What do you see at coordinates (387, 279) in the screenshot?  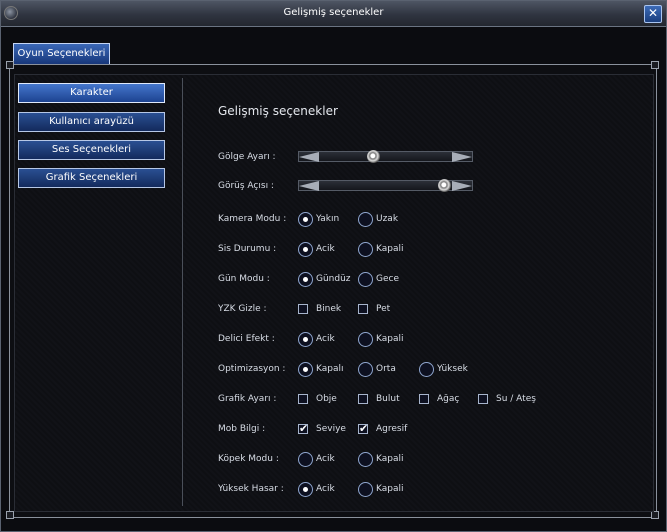 I see `option-label: Gece` at bounding box center [387, 279].